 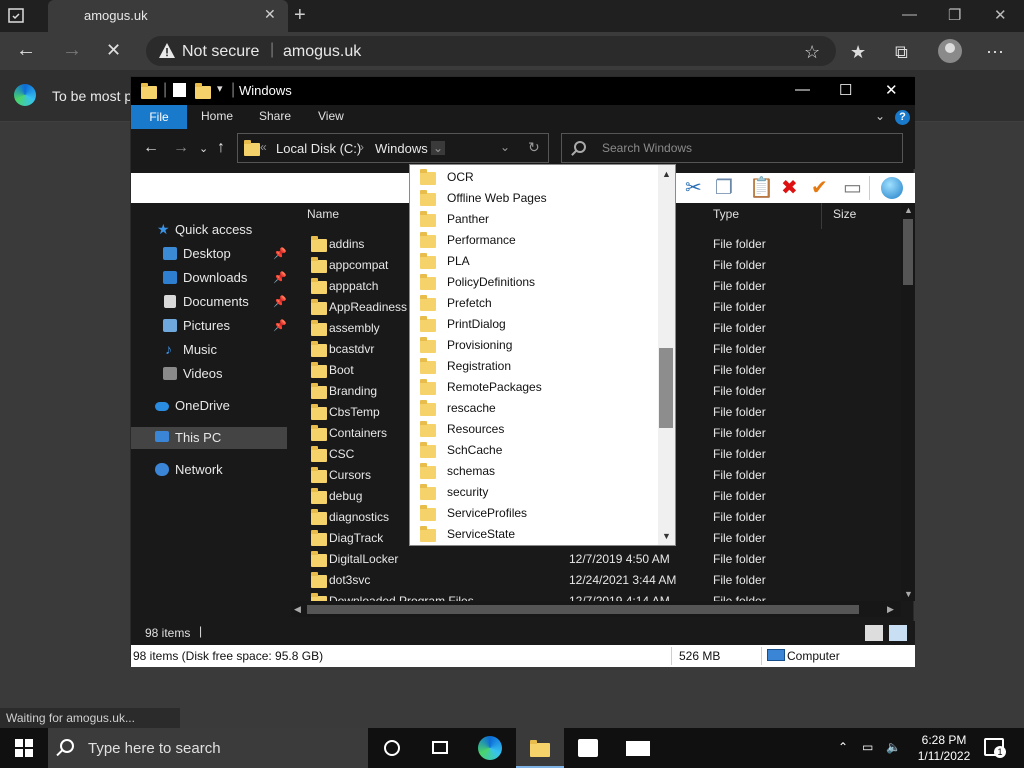 I want to click on overflow-chevron-icon: «, so click(x=263, y=147).